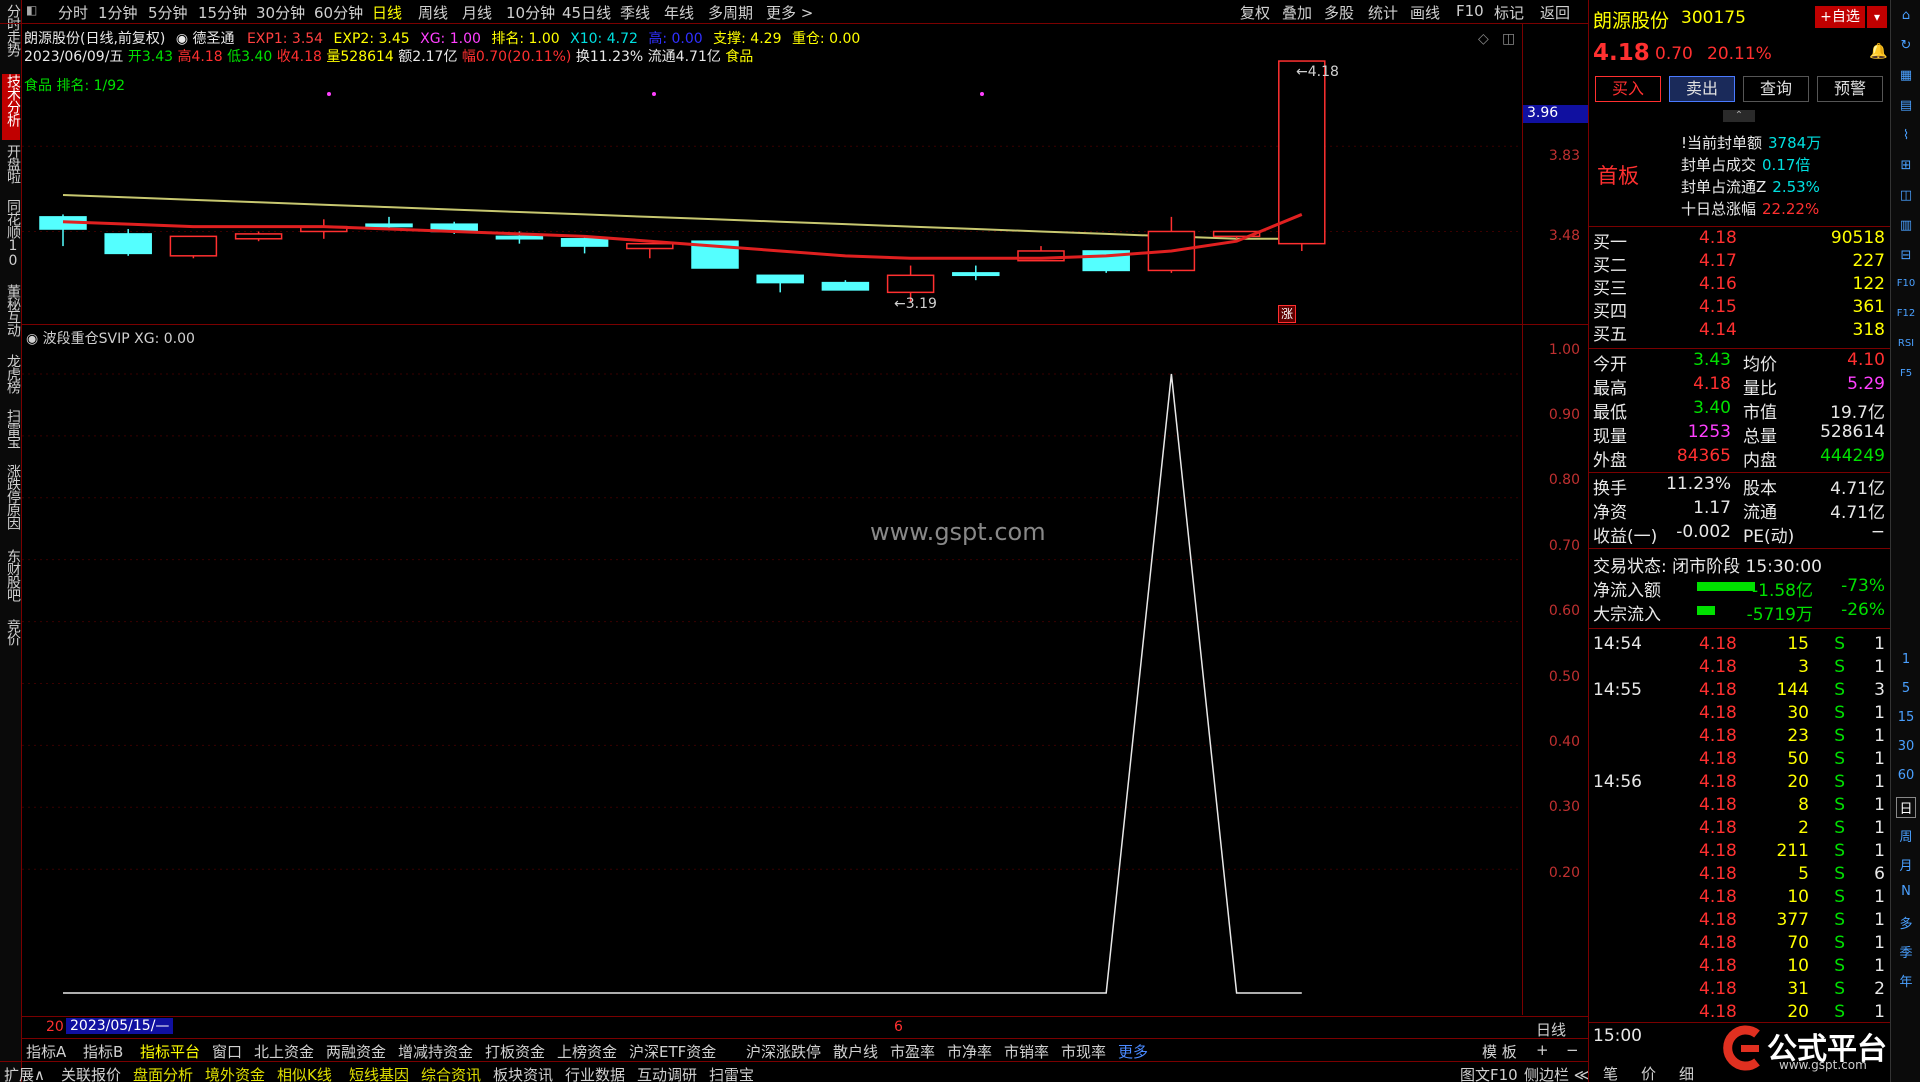 The image size is (1920, 1082). I want to click on left-tab: 扫雷宝, so click(11, 434).